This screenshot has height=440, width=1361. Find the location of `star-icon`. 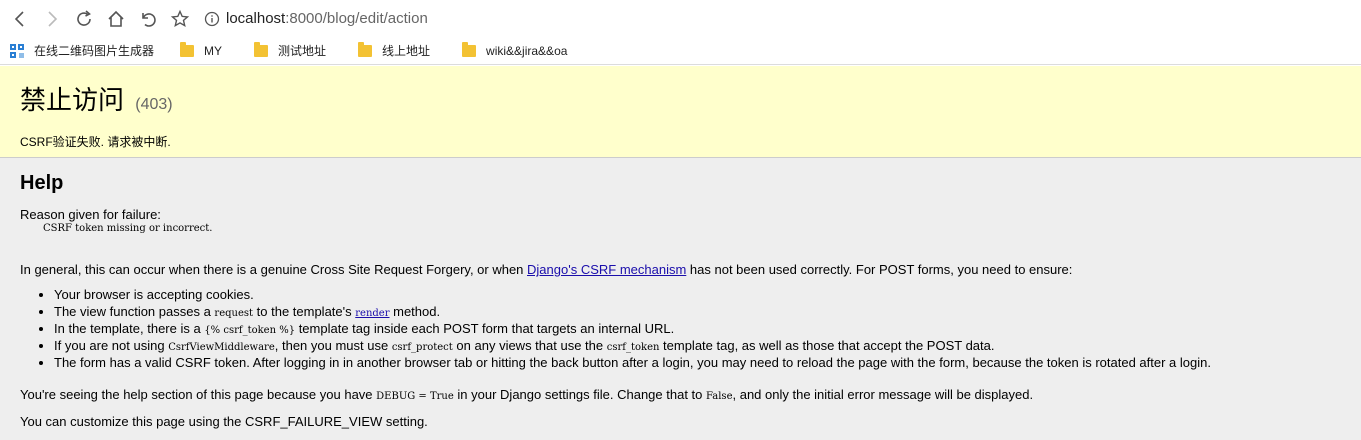

star-icon is located at coordinates (180, 18).